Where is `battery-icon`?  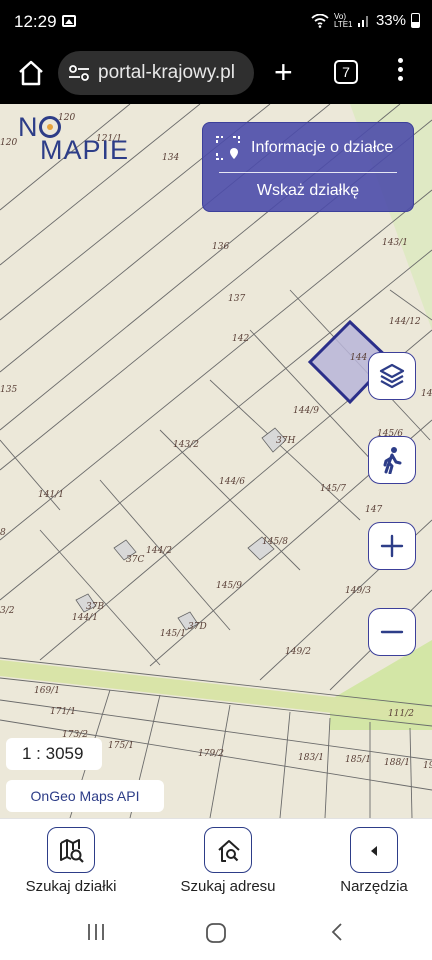
battery-icon is located at coordinates (415, 20).